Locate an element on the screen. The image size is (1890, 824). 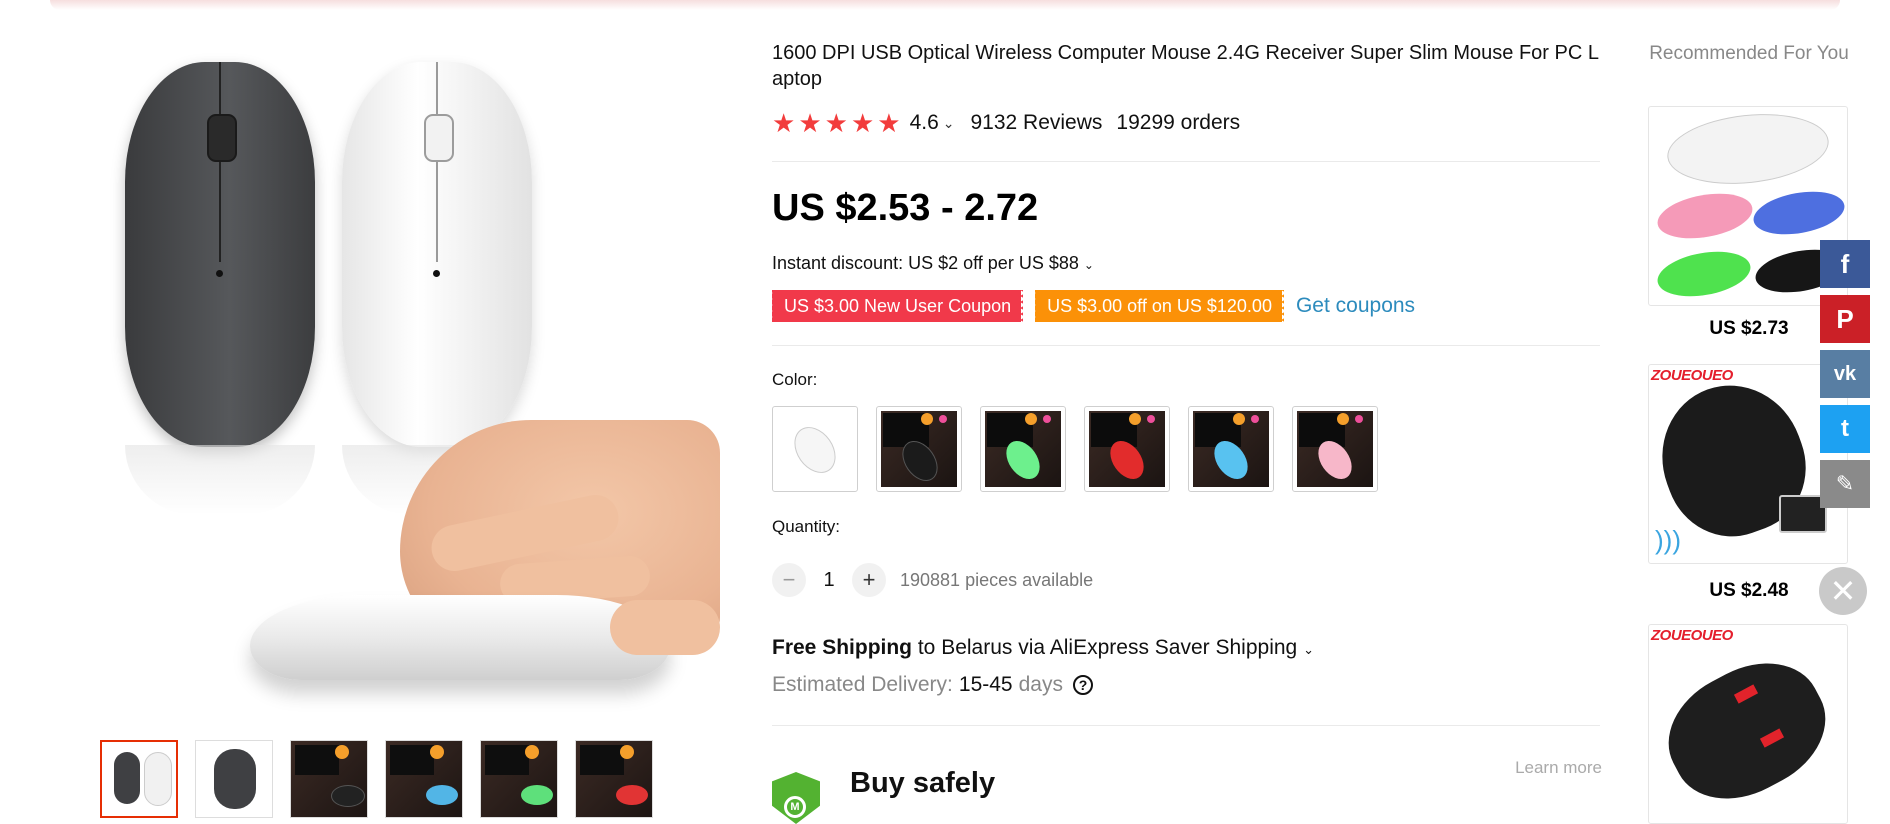
instant-discount: Instant discount: US $2 off per US $88 ⌄ is located at coordinates (933, 263).